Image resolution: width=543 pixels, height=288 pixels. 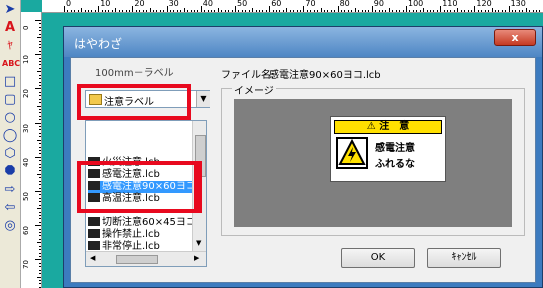 I want to click on scroll-down-icon: ▼, so click(x=198, y=243).